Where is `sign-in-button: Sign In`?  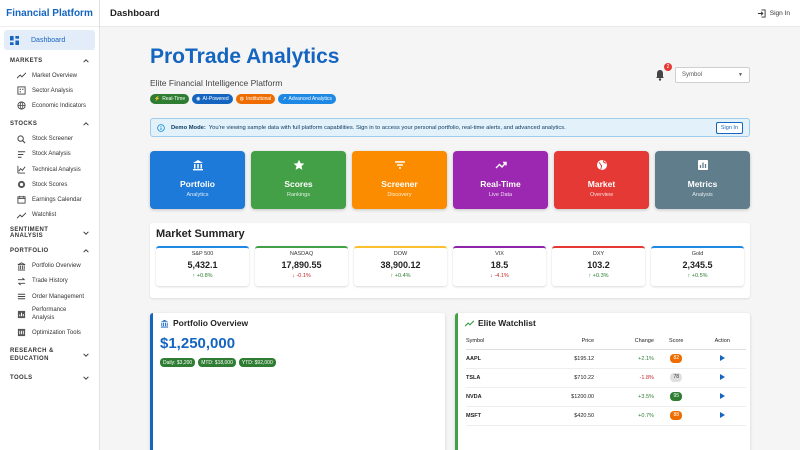 sign-in-button: Sign In is located at coordinates (773, 13).